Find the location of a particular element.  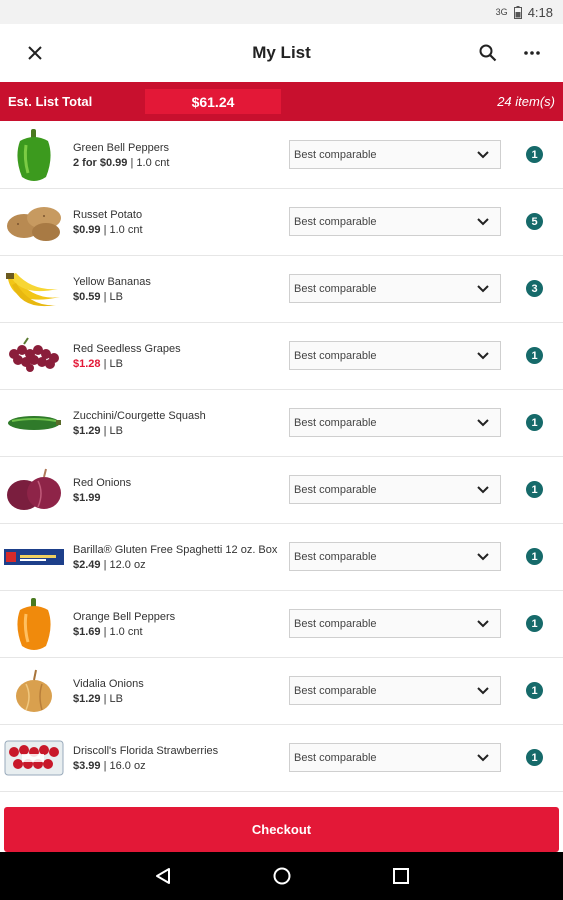

item-name: Zucchini/Courgette Squash is located at coordinates (139, 416).